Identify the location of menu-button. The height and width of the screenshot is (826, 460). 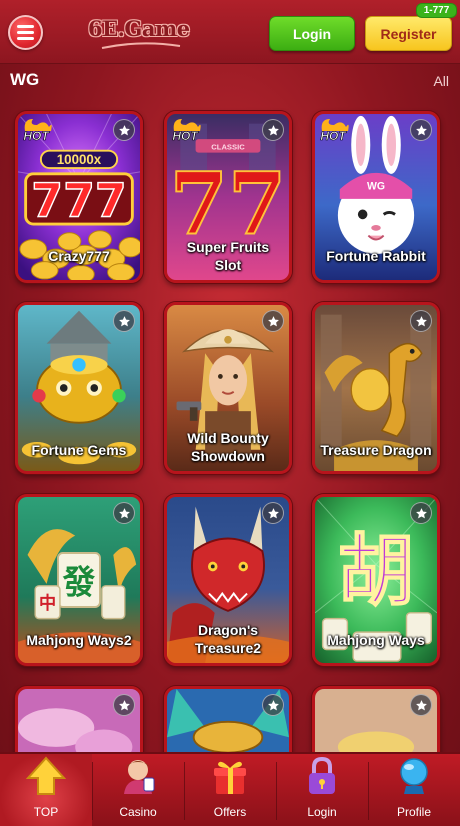
(25, 32).